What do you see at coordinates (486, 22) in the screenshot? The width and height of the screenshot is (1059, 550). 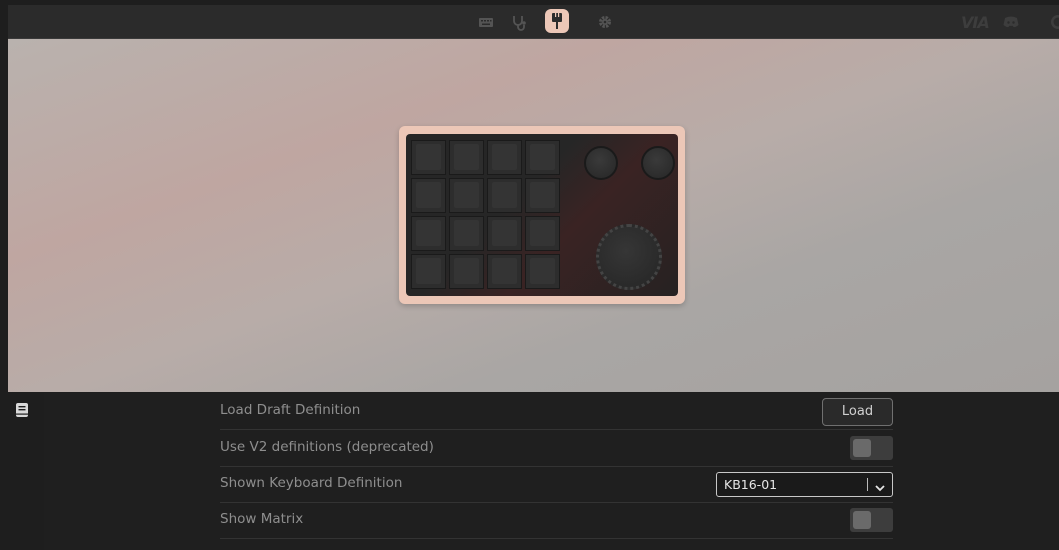 I see `keyboard-icon` at bounding box center [486, 22].